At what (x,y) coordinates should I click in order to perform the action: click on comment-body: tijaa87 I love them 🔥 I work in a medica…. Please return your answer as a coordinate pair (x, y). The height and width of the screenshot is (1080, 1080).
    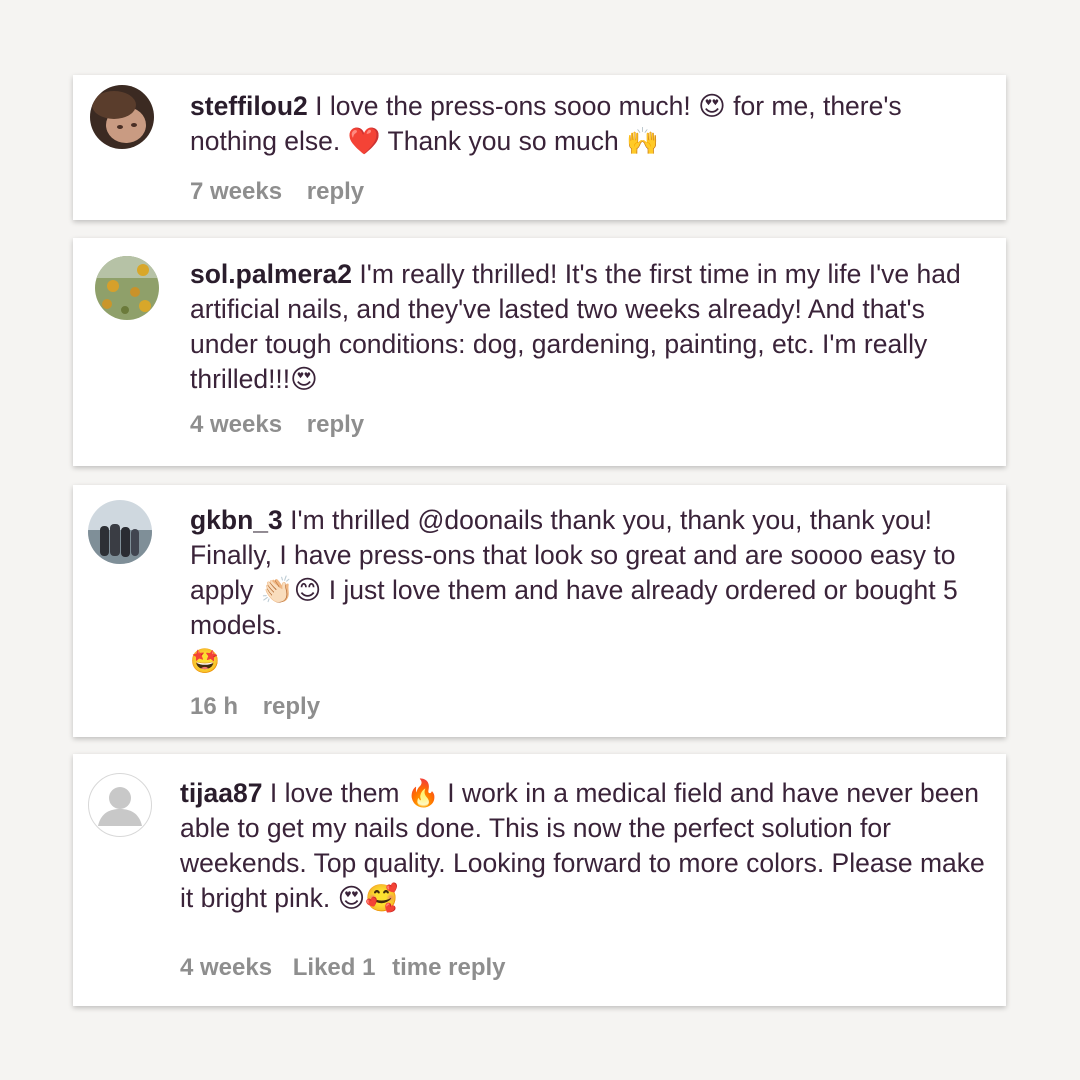
    Looking at the image, I should click on (583, 879).